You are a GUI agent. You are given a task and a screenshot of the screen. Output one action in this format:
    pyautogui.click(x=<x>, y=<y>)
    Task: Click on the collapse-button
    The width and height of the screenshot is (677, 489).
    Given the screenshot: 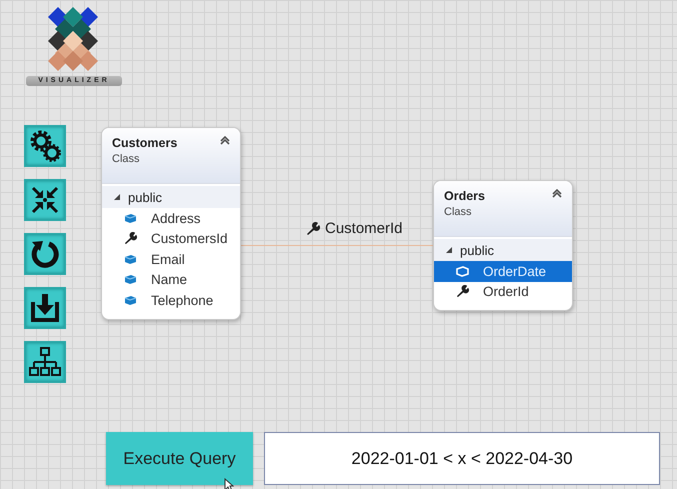 What is the action you would take?
    pyautogui.click(x=45, y=200)
    